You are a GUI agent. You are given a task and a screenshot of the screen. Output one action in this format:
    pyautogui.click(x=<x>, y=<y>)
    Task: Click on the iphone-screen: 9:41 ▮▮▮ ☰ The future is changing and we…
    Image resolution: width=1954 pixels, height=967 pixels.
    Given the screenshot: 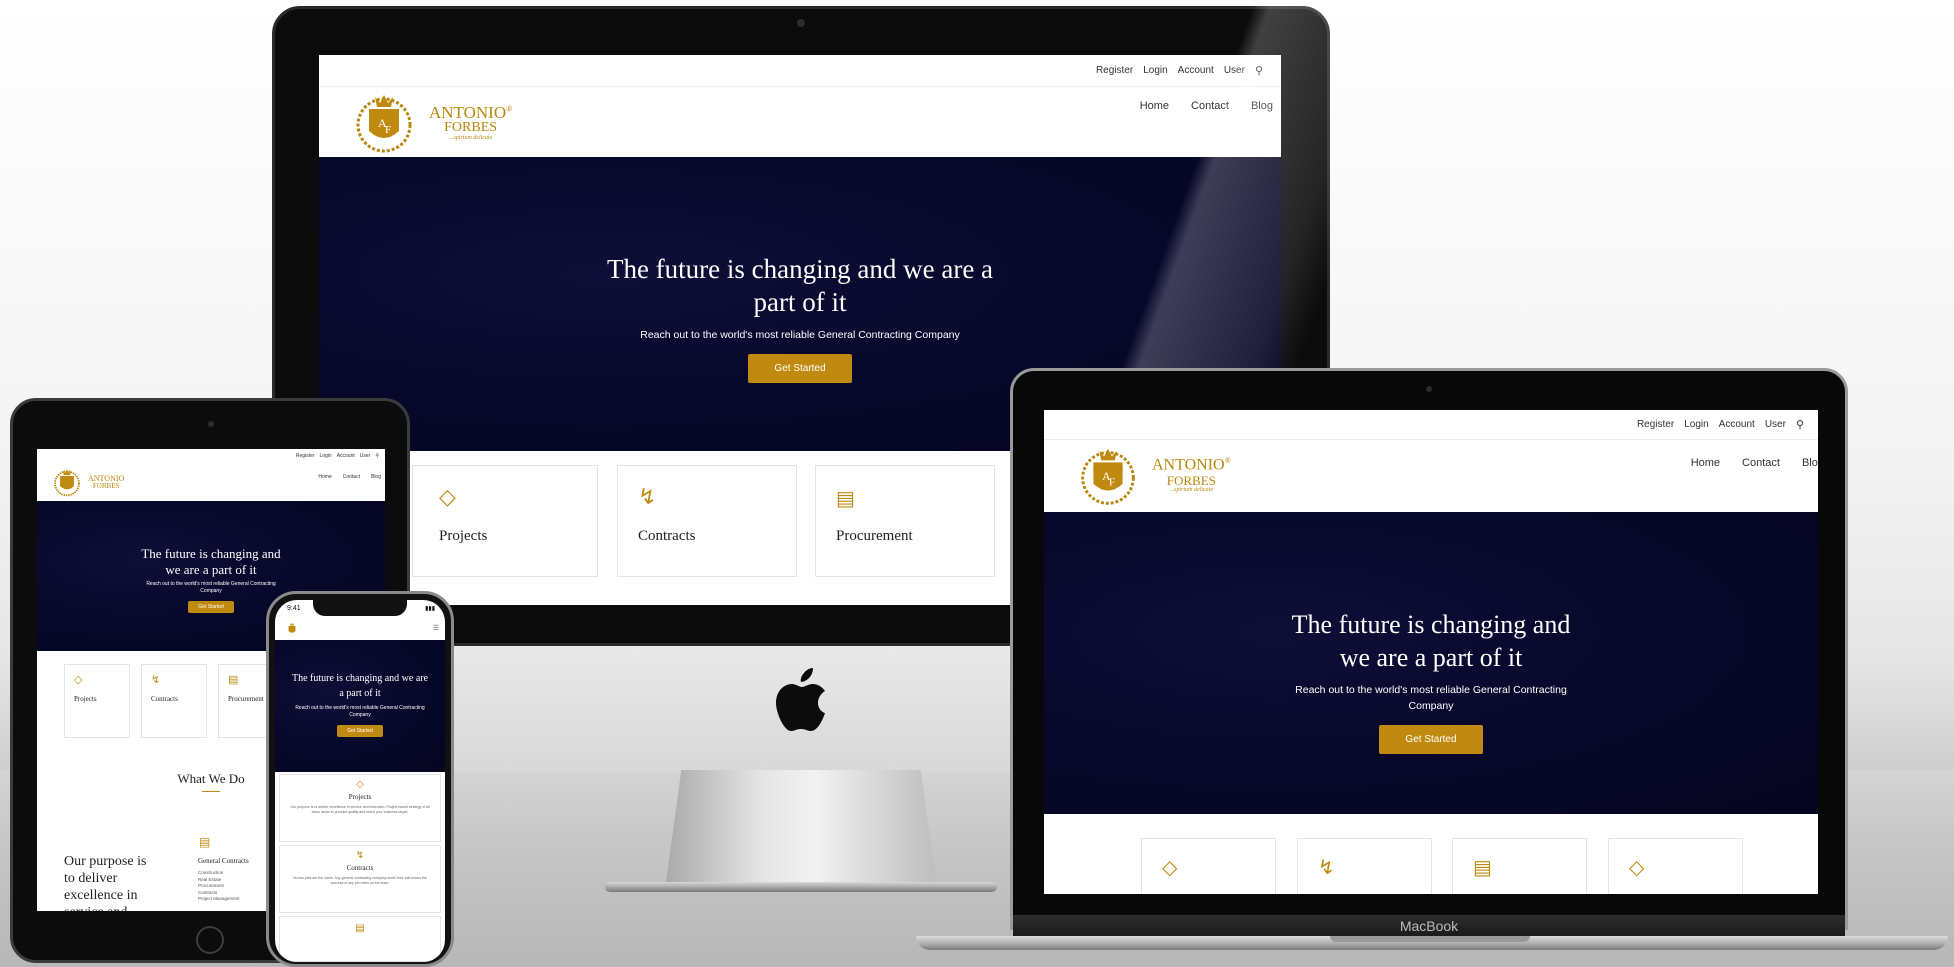 What is the action you would take?
    pyautogui.click(x=360, y=781)
    